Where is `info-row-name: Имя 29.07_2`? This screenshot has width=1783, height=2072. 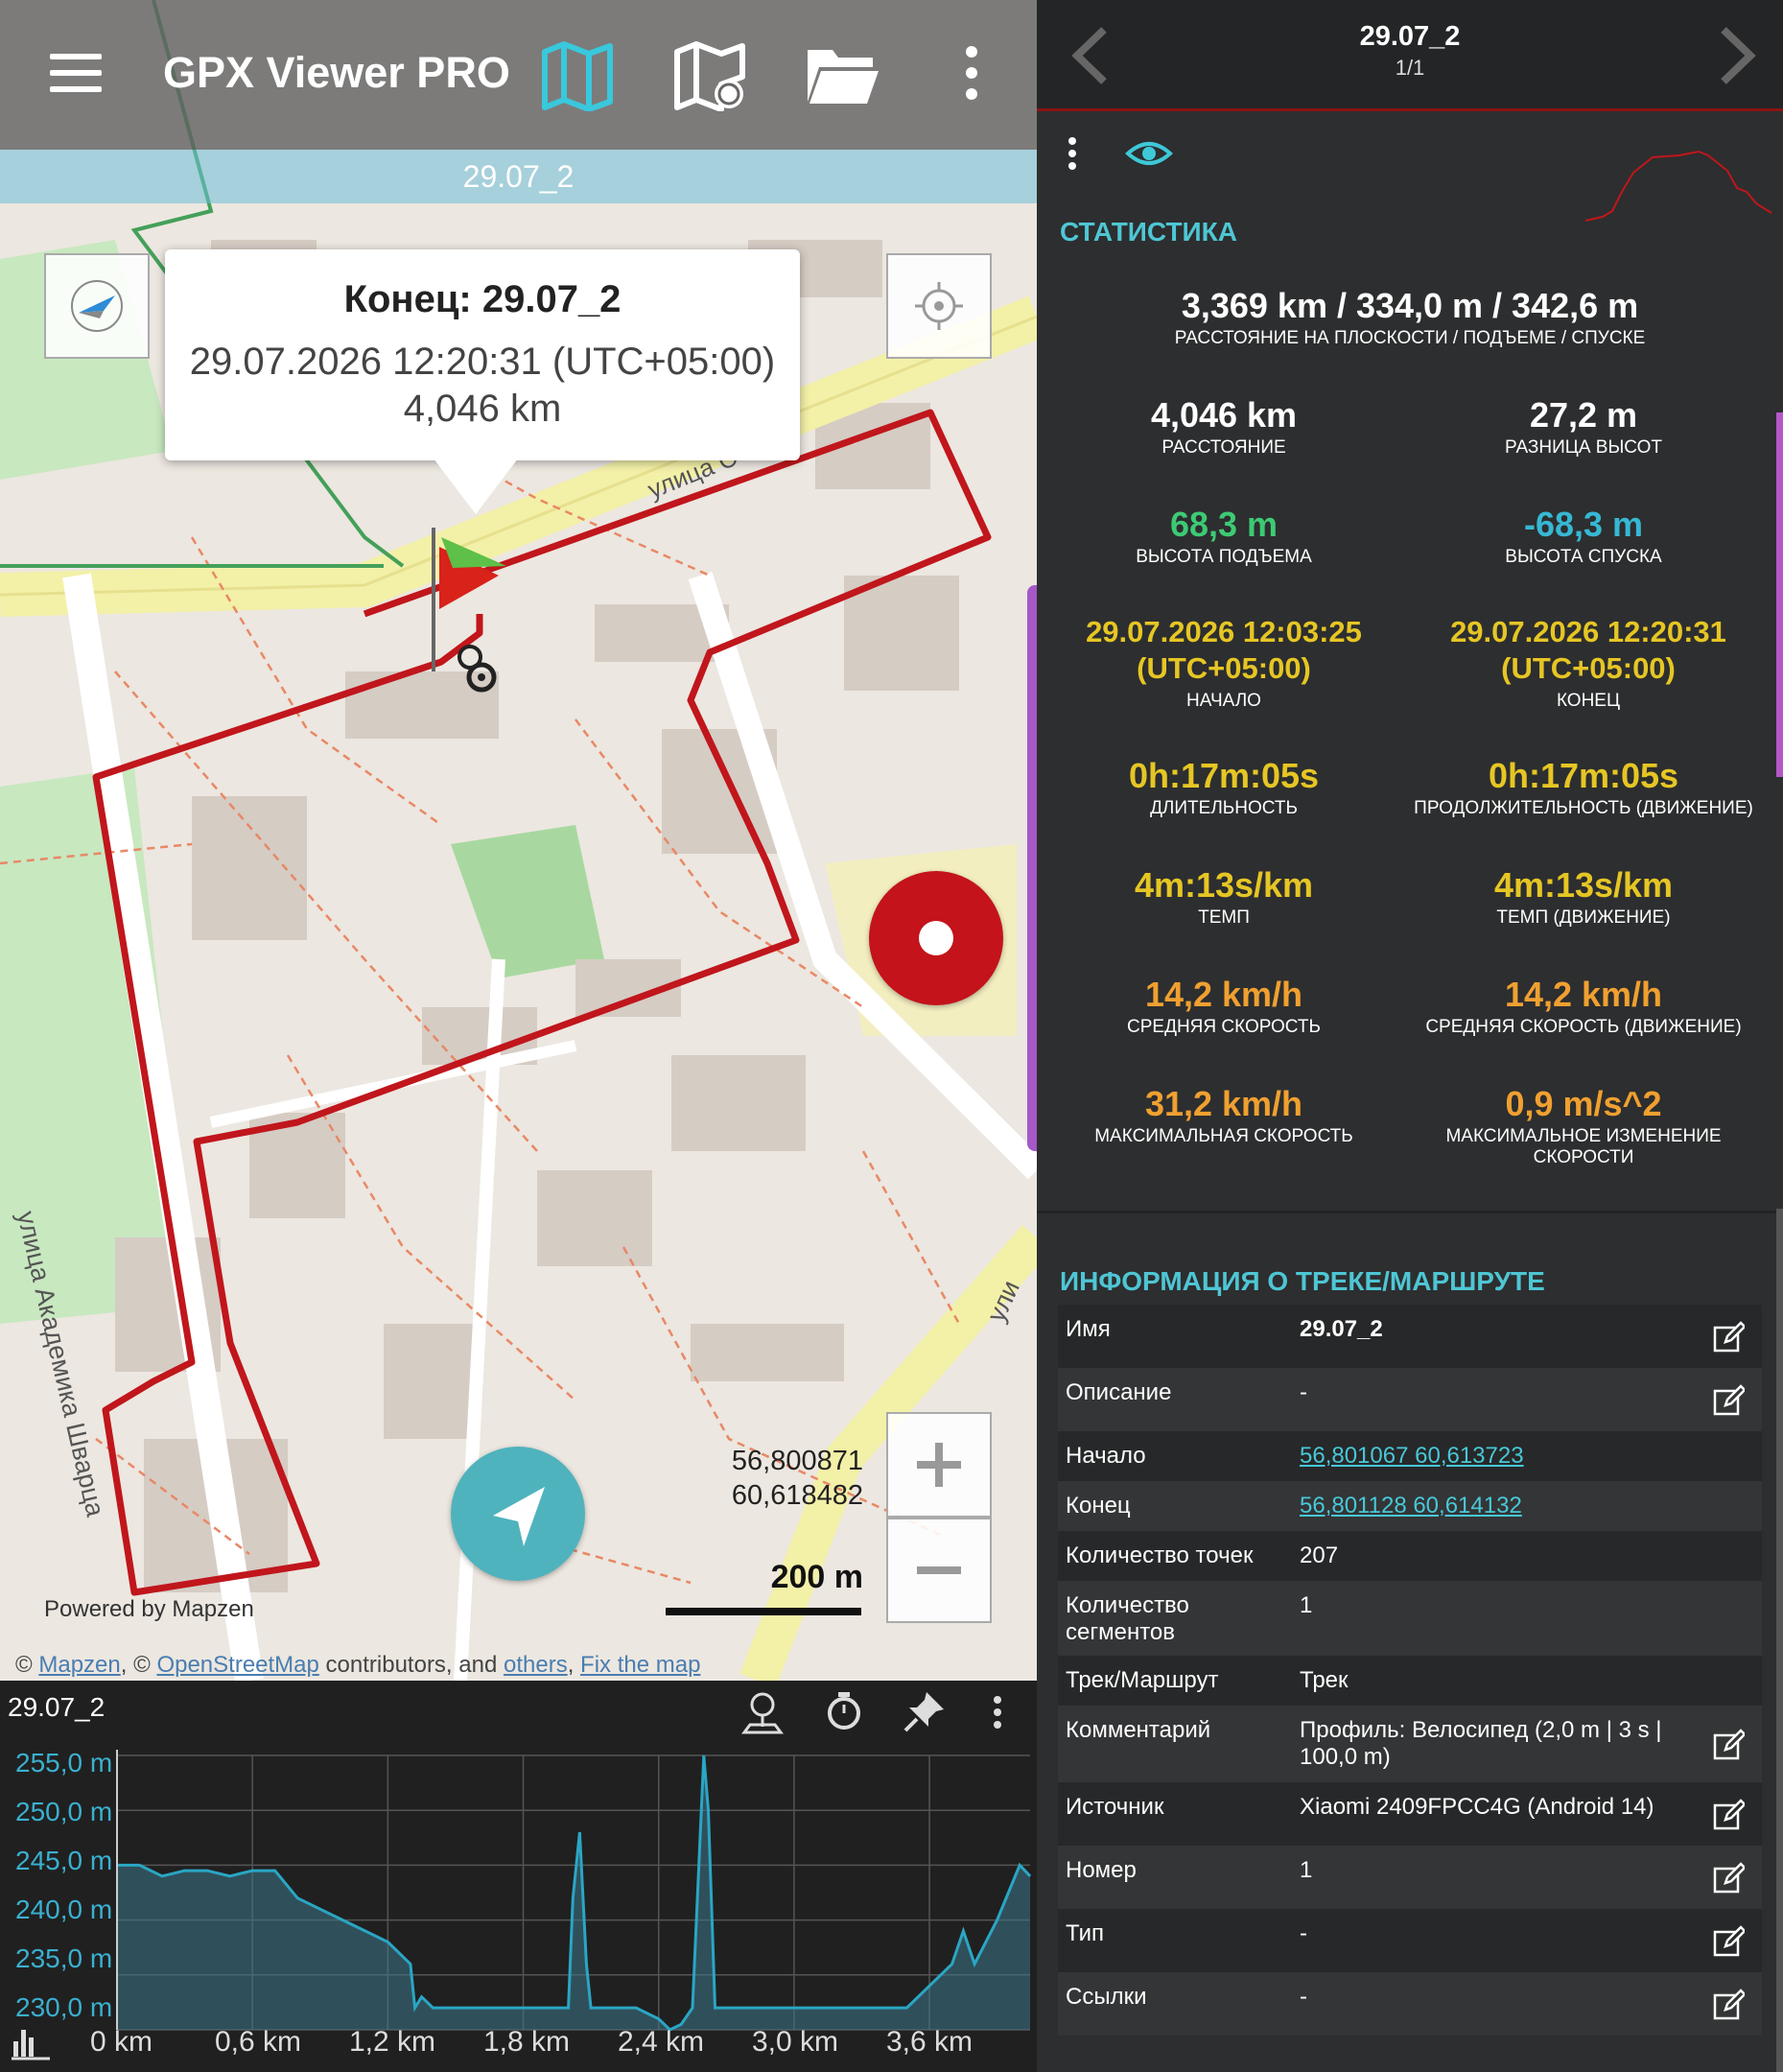
info-row-name: Имя 29.07_2 is located at coordinates (1410, 1336).